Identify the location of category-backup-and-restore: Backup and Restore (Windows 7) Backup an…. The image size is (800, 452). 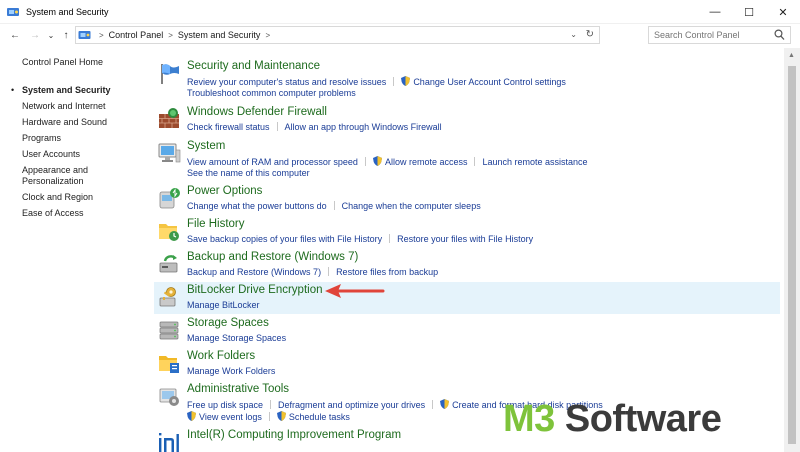
(467, 265).